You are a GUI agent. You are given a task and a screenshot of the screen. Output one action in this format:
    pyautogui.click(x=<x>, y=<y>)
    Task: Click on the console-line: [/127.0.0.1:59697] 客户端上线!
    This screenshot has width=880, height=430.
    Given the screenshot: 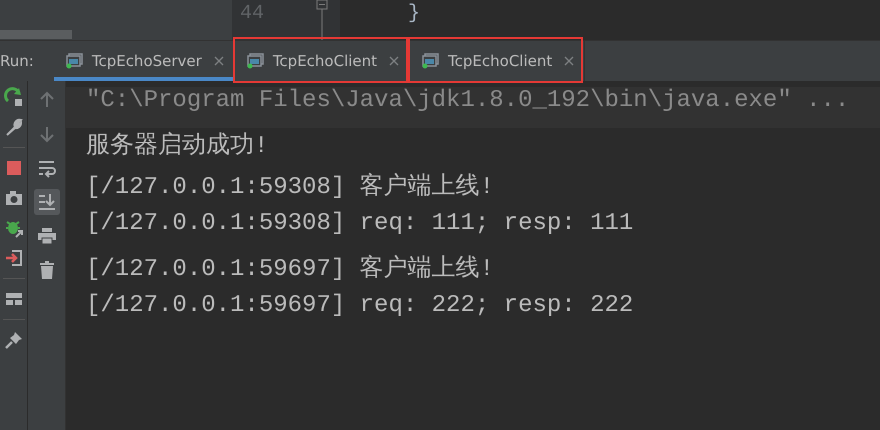 What is the action you would take?
    pyautogui.click(x=290, y=269)
    